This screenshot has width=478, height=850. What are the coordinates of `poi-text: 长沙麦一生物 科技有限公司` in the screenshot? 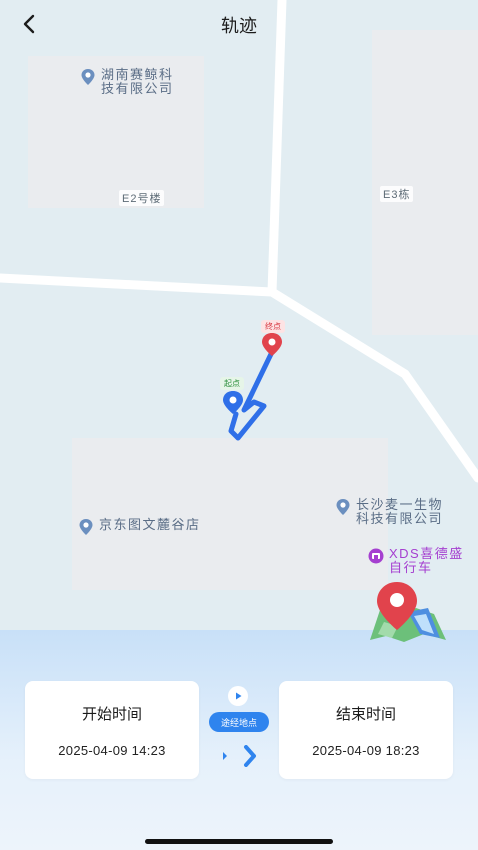 It's located at (399, 512).